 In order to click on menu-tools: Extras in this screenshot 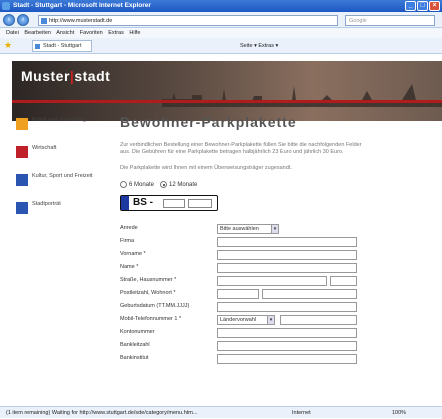, I will do `click(116, 33)`.